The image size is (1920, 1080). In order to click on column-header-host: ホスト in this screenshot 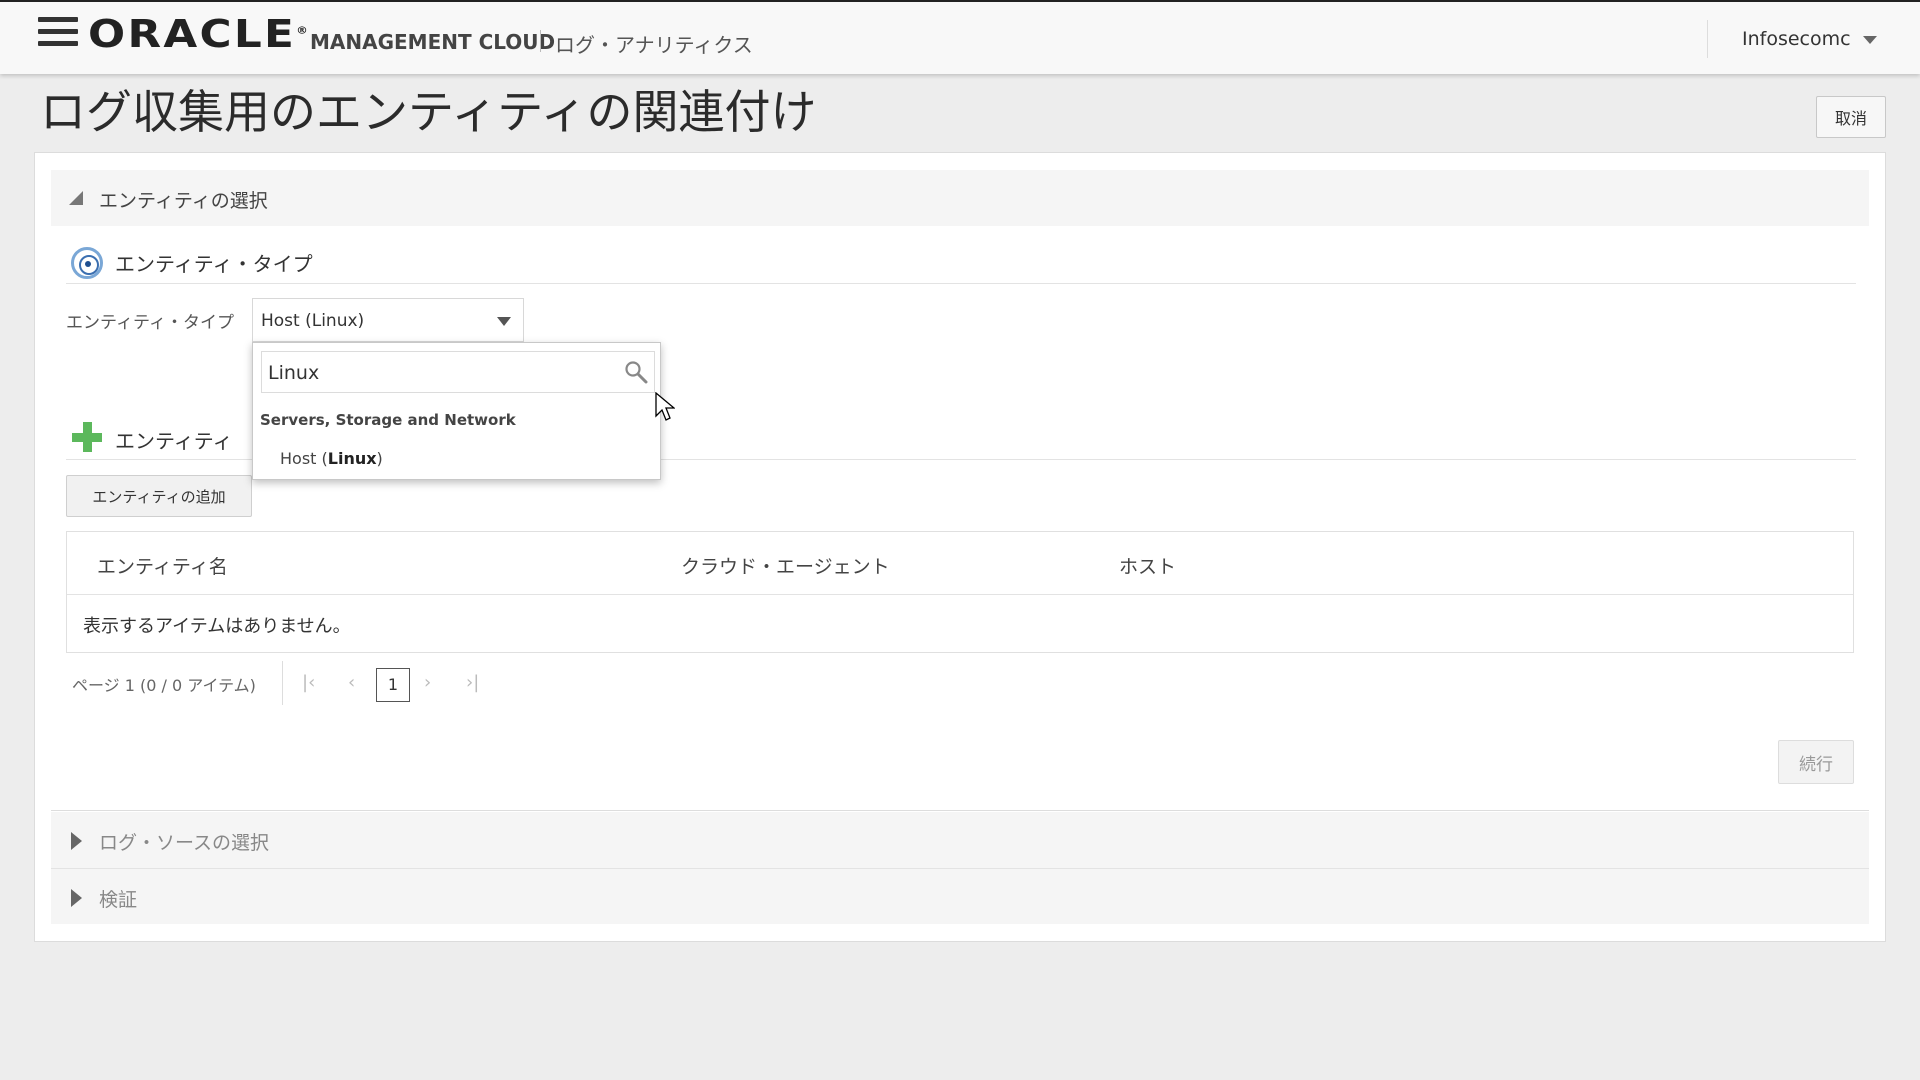, I will do `click(1147, 565)`.